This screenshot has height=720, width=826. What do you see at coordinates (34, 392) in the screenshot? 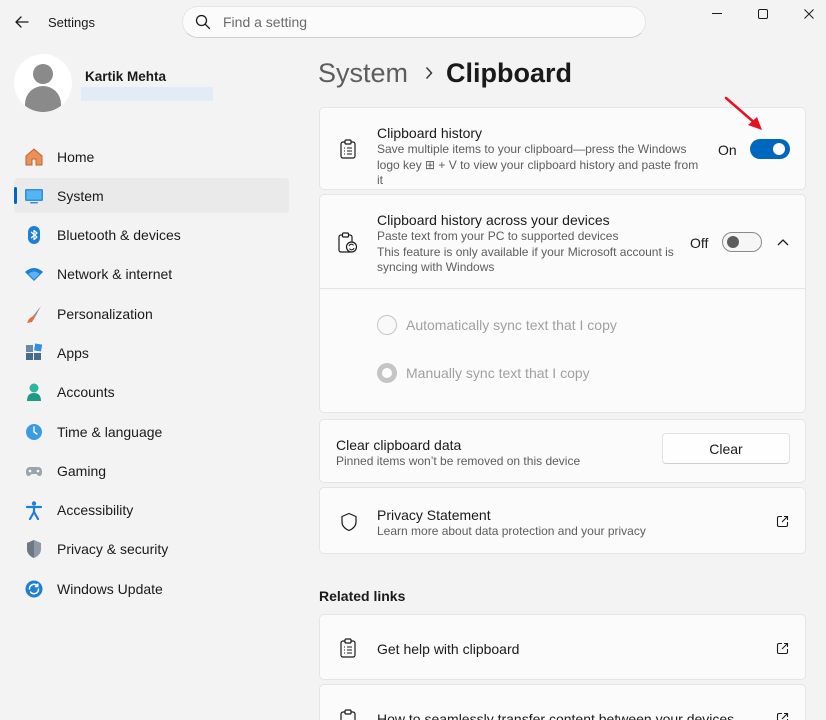
I see `accounts-icon` at bounding box center [34, 392].